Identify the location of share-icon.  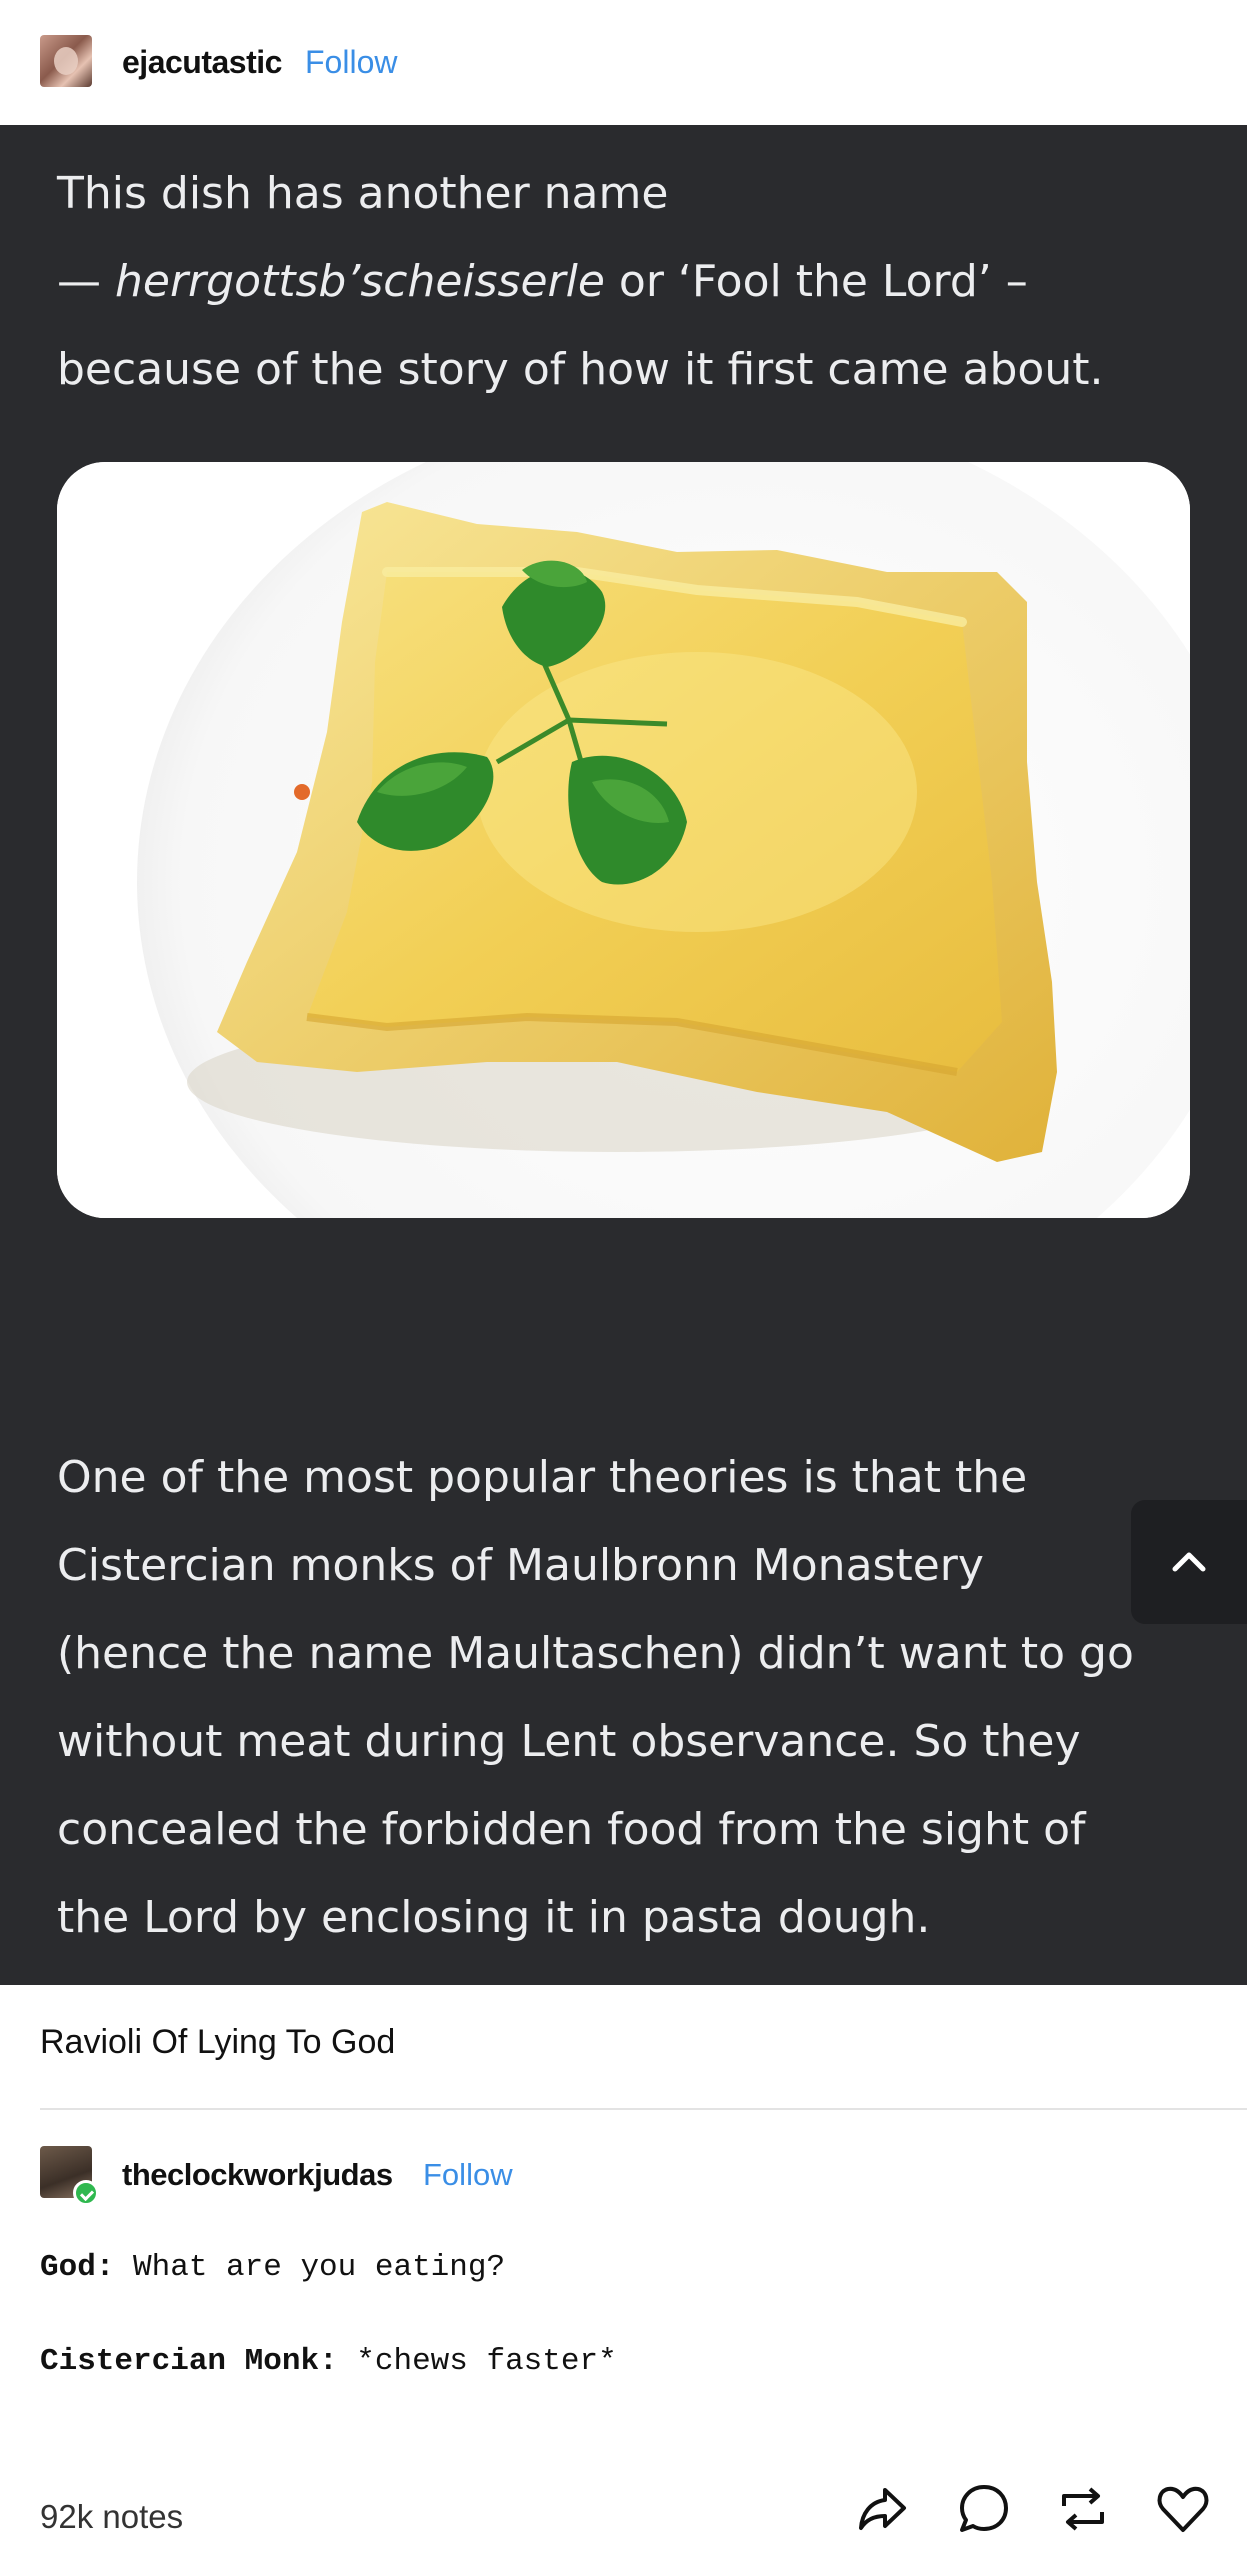
(883, 2509).